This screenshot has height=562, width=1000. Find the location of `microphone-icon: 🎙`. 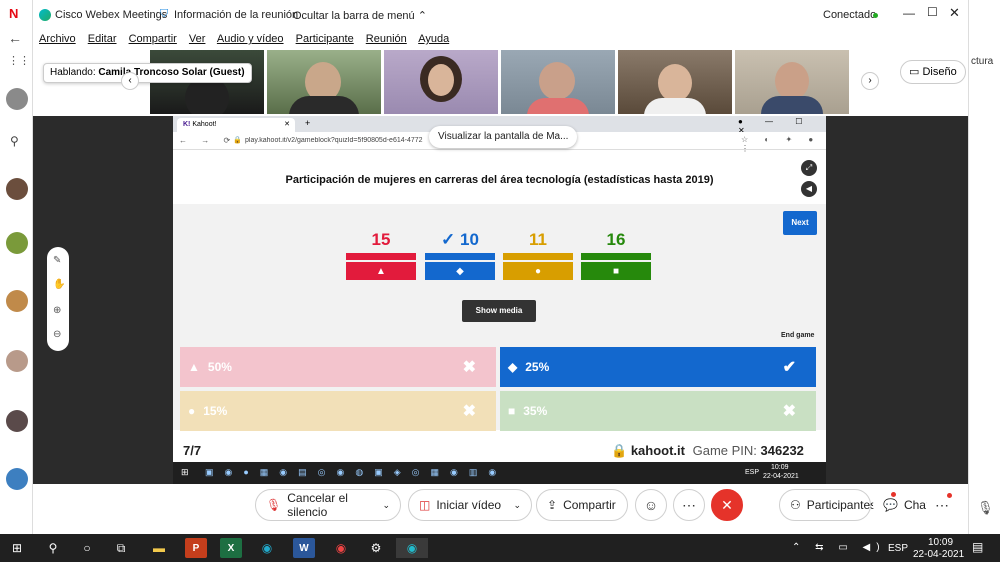

microphone-icon: 🎙 is located at coordinates (985, 508).